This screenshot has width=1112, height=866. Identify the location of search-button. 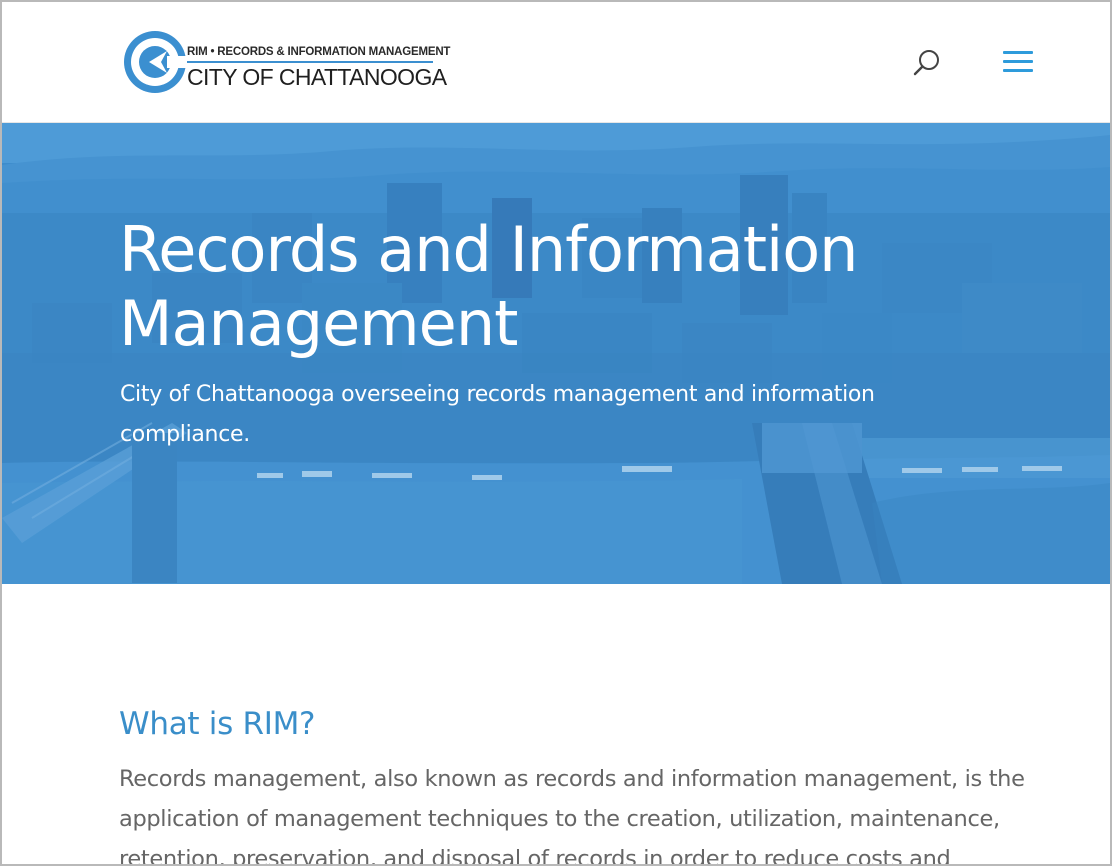
(927, 63).